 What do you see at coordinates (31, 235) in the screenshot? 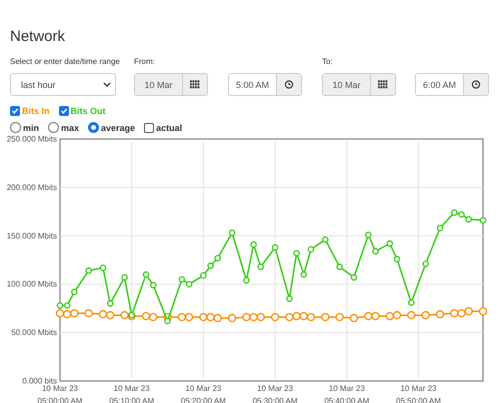
I see `y-axis-label: 150.000 Mbits` at bounding box center [31, 235].